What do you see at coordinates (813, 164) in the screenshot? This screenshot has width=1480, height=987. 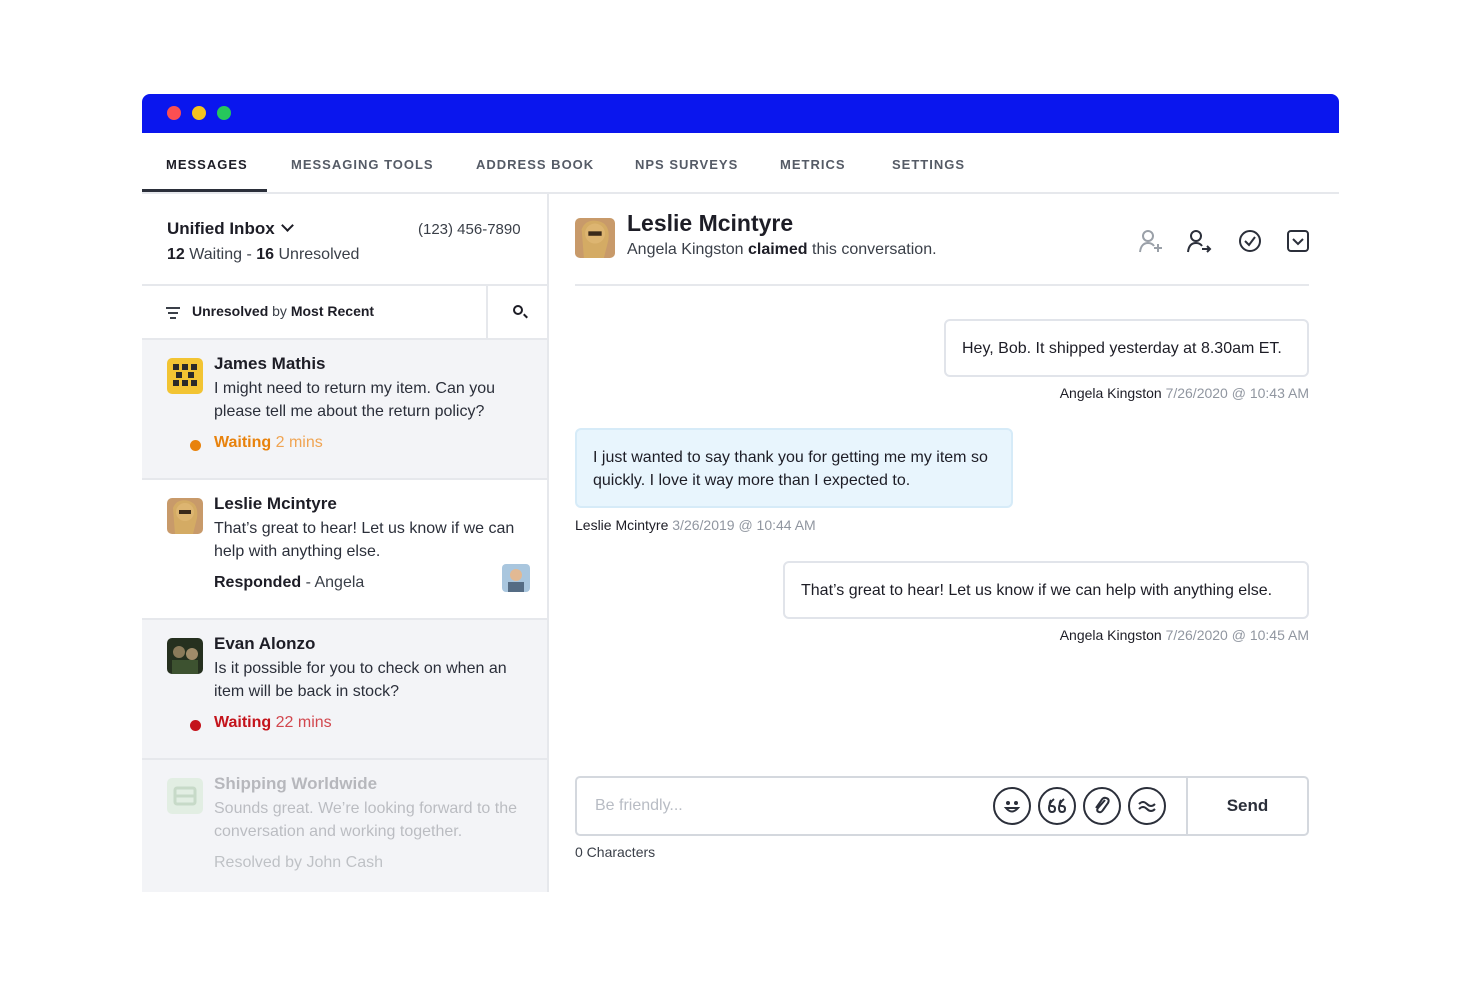 I see `tab-metrics: METRICS` at bounding box center [813, 164].